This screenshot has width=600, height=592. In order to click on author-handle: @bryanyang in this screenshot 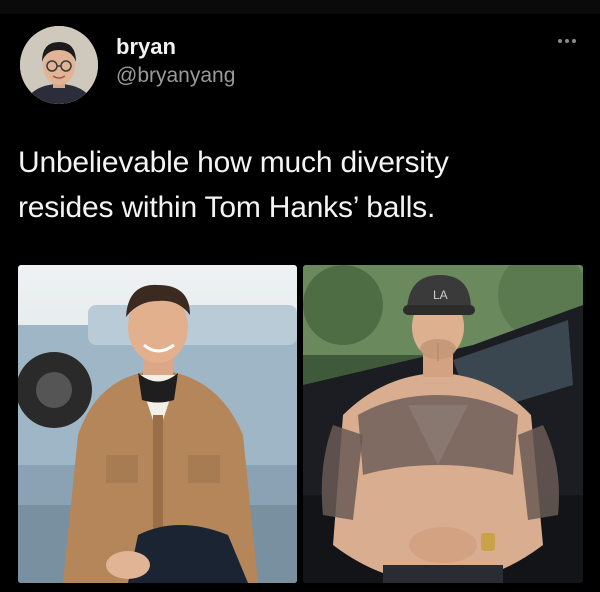, I will do `click(175, 76)`.